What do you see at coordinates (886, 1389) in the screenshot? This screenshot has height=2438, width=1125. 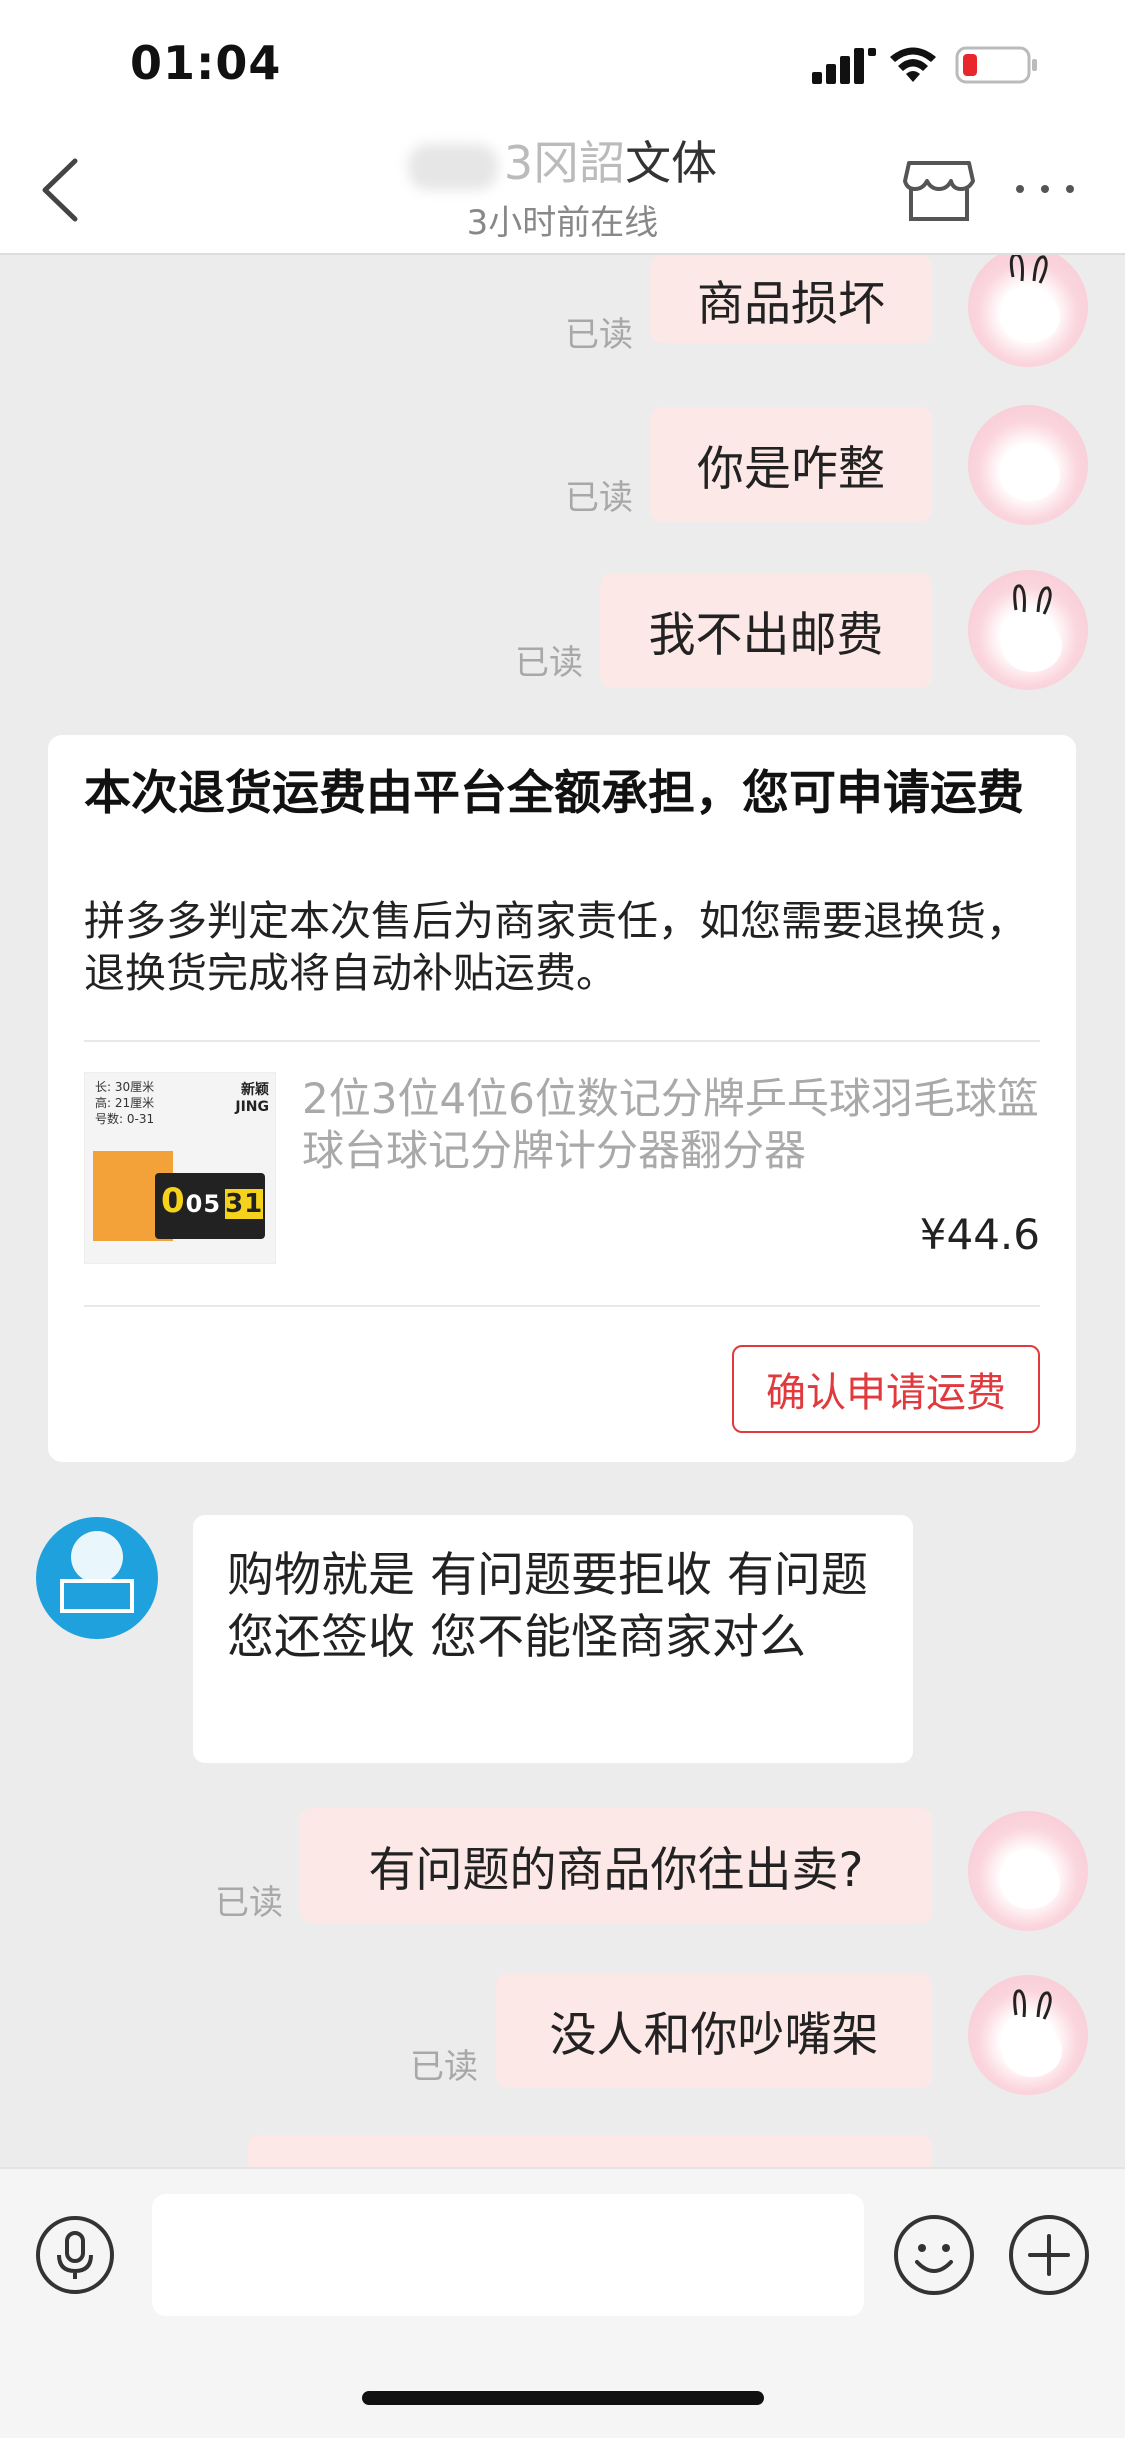 I see `confirm-apply-shipping-button: 确认申请运费` at bounding box center [886, 1389].